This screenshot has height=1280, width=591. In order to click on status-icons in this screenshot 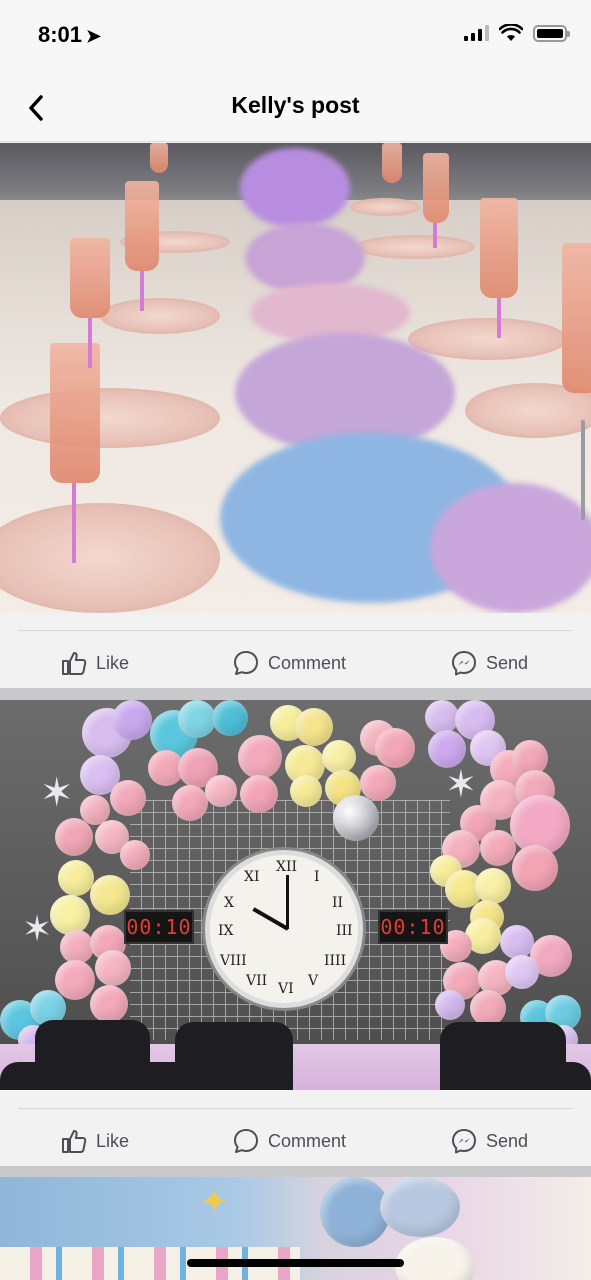, I will do `click(515, 33)`.